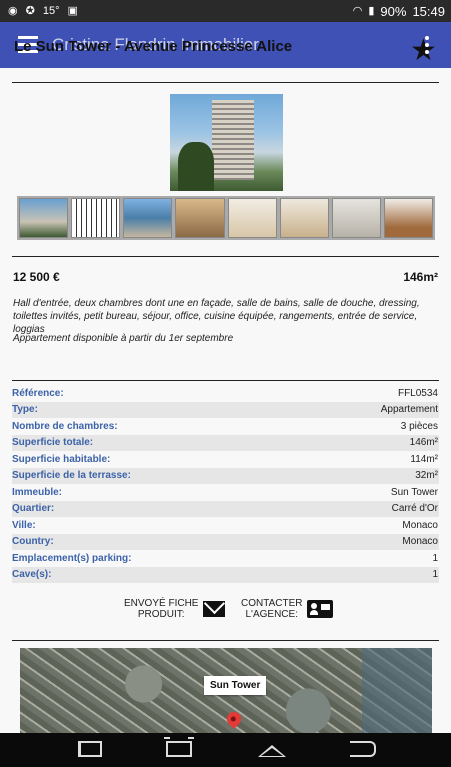 This screenshot has height=767, width=451. Describe the element at coordinates (24, 525) in the screenshot. I see `spec-key: Ville:` at that location.